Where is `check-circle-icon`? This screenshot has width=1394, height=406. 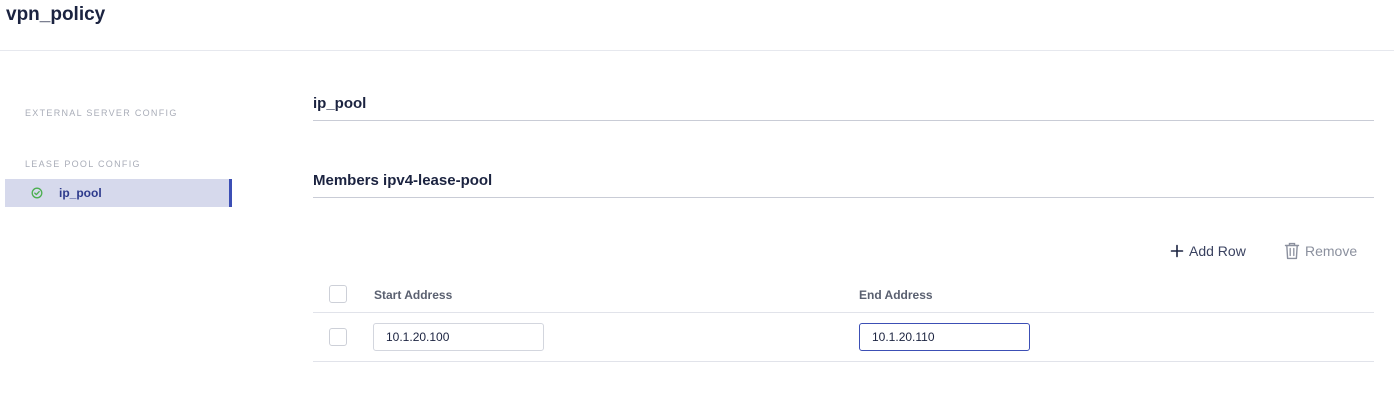
check-circle-icon is located at coordinates (37, 193).